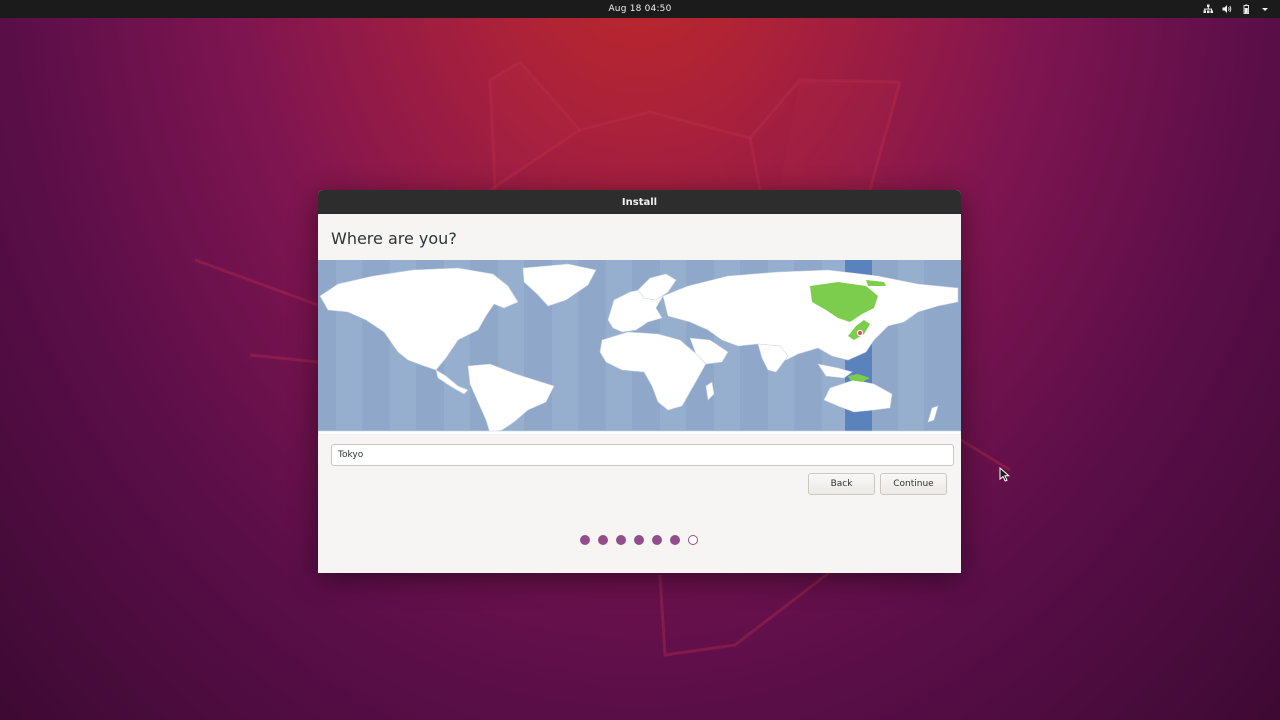 This screenshot has height=720, width=1280. I want to click on system-tray, so click(1236, 9).